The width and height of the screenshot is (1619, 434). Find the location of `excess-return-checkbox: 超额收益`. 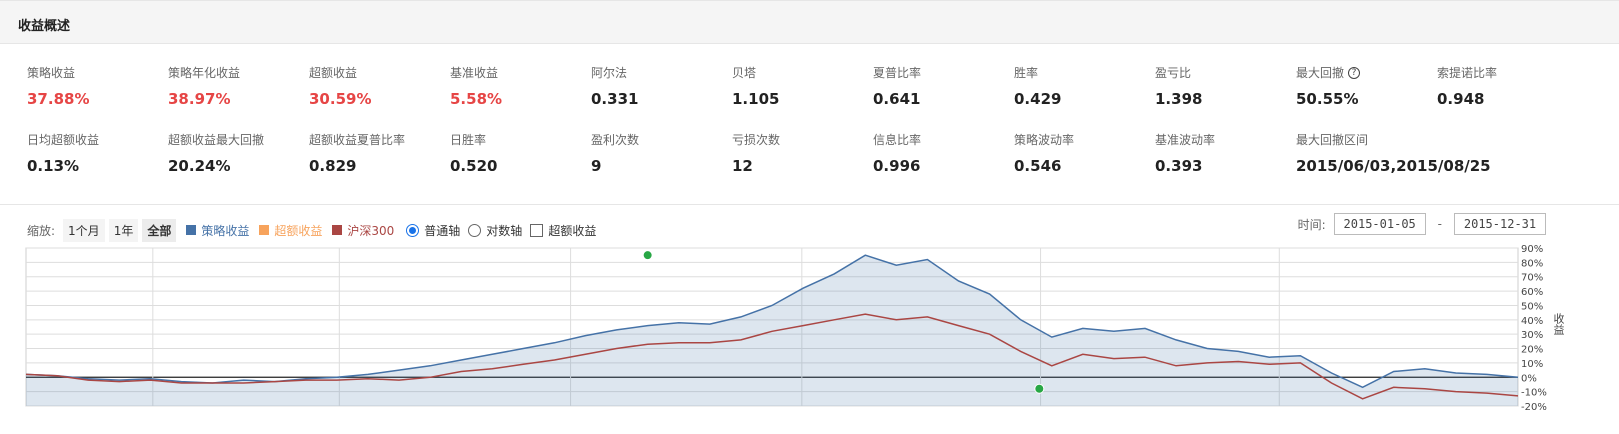

excess-return-checkbox: 超额收益 is located at coordinates (563, 230).